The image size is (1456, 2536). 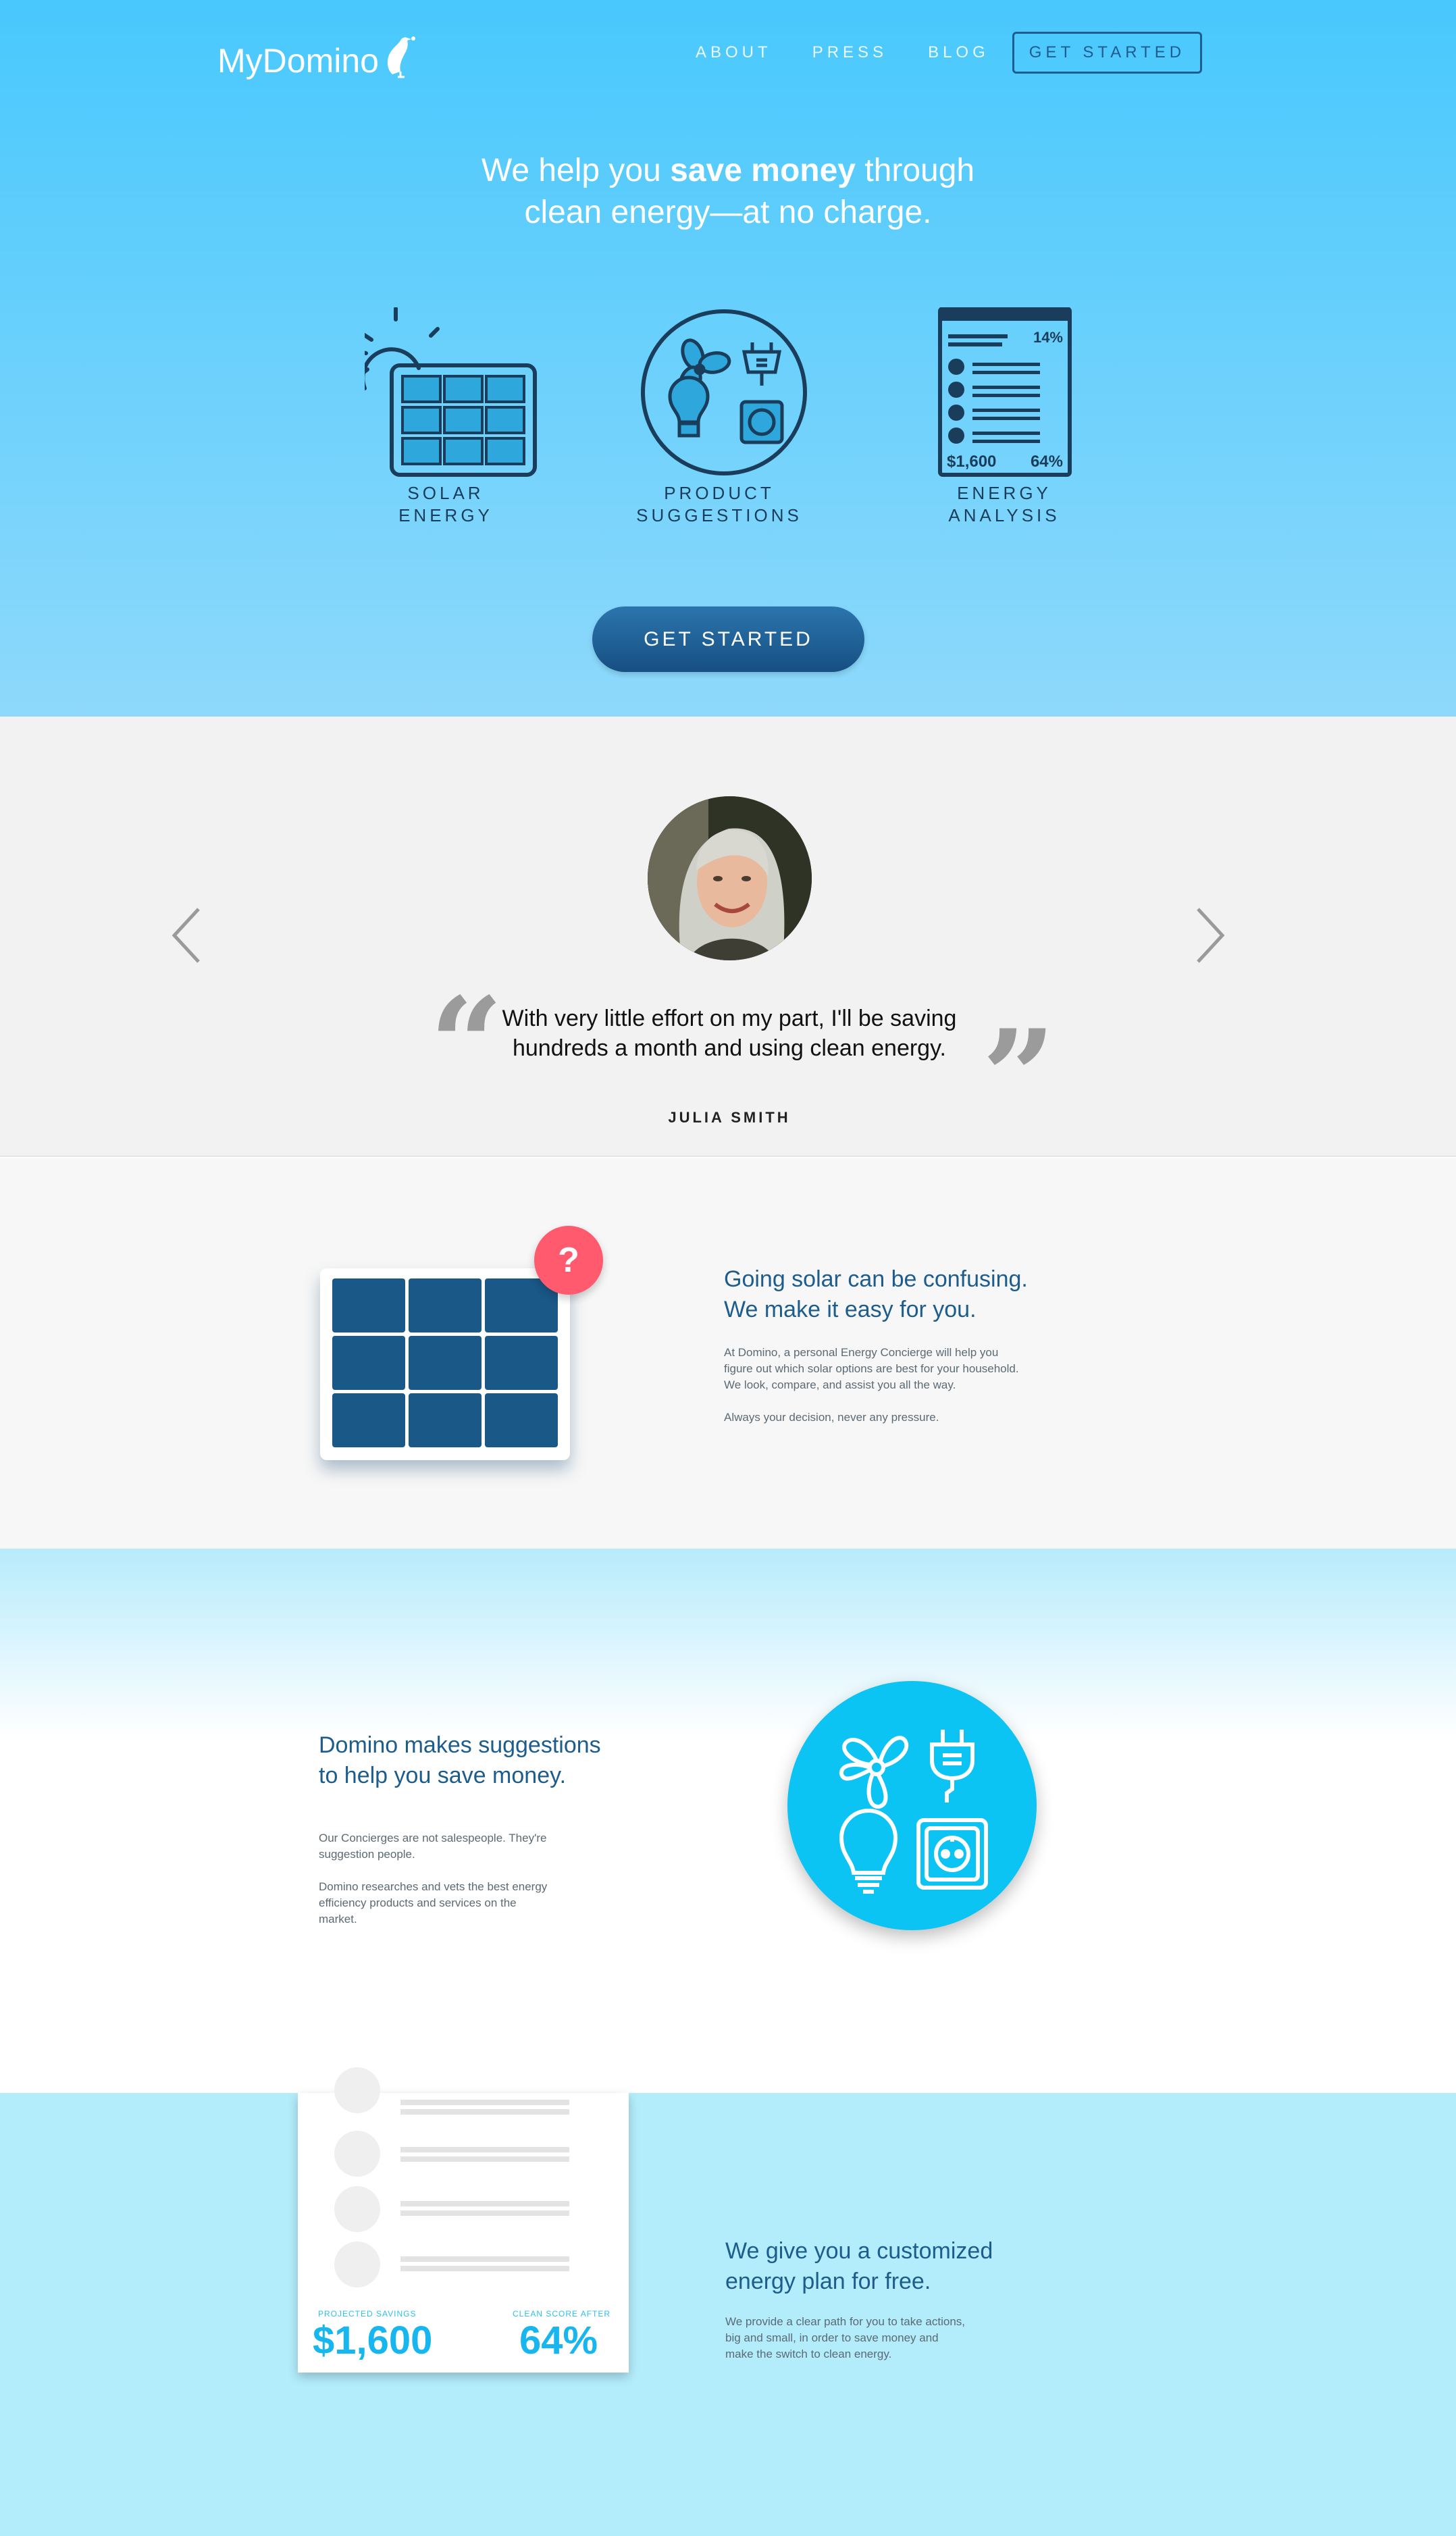 What do you see at coordinates (728, 213) in the screenshot?
I see `headline-line2: clean energy—at no charge.` at bounding box center [728, 213].